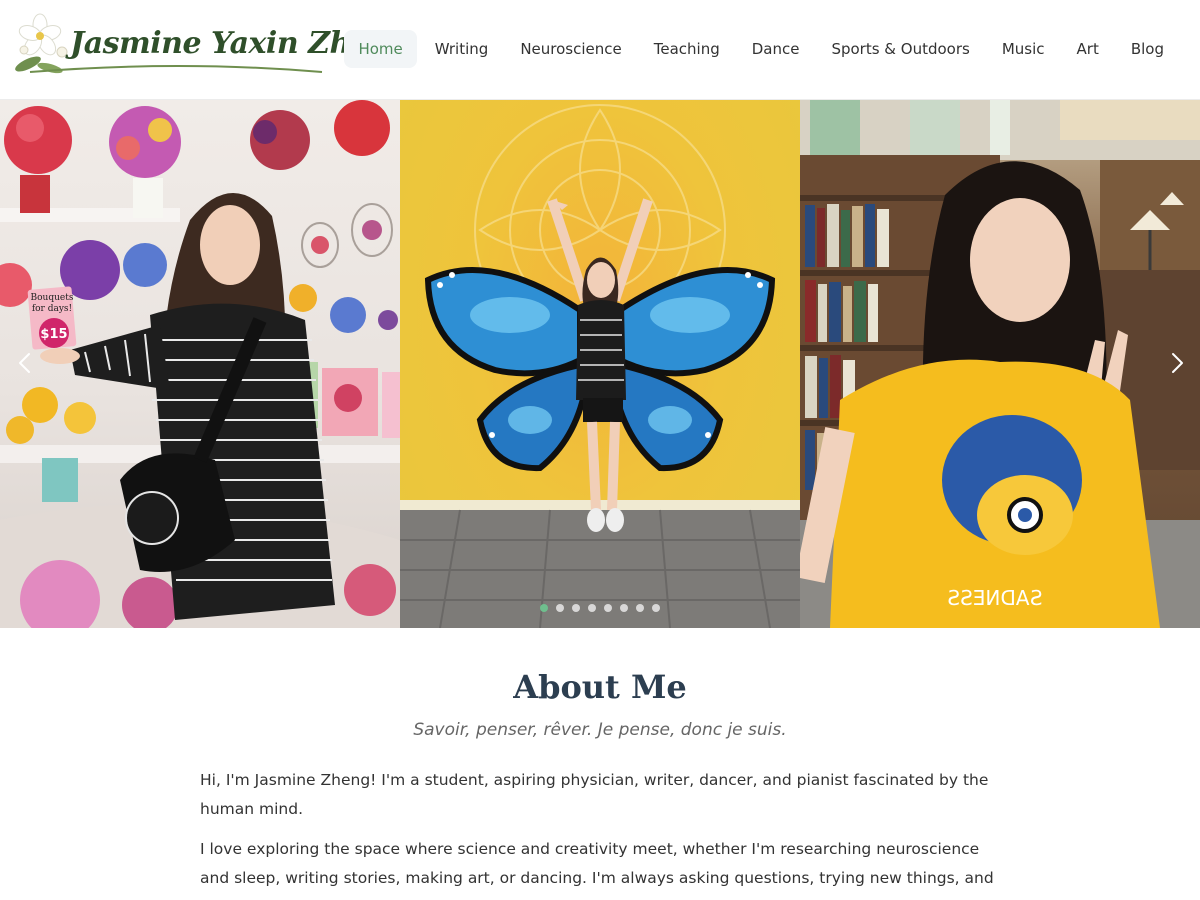 The image size is (1200, 900). What do you see at coordinates (52, 309) in the screenshot?
I see `flower-sign-line2: for days!` at bounding box center [52, 309].